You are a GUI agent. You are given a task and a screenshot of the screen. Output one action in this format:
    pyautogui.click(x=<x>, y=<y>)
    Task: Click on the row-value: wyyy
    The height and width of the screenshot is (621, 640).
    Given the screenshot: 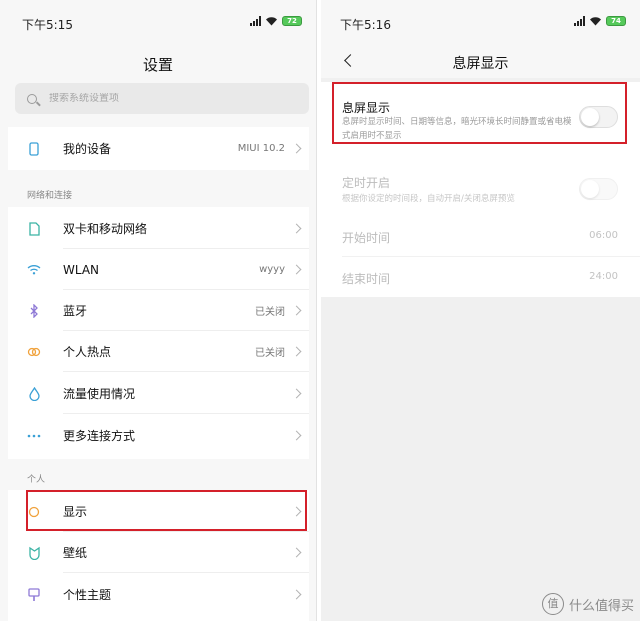 What is the action you would take?
    pyautogui.click(x=272, y=269)
    